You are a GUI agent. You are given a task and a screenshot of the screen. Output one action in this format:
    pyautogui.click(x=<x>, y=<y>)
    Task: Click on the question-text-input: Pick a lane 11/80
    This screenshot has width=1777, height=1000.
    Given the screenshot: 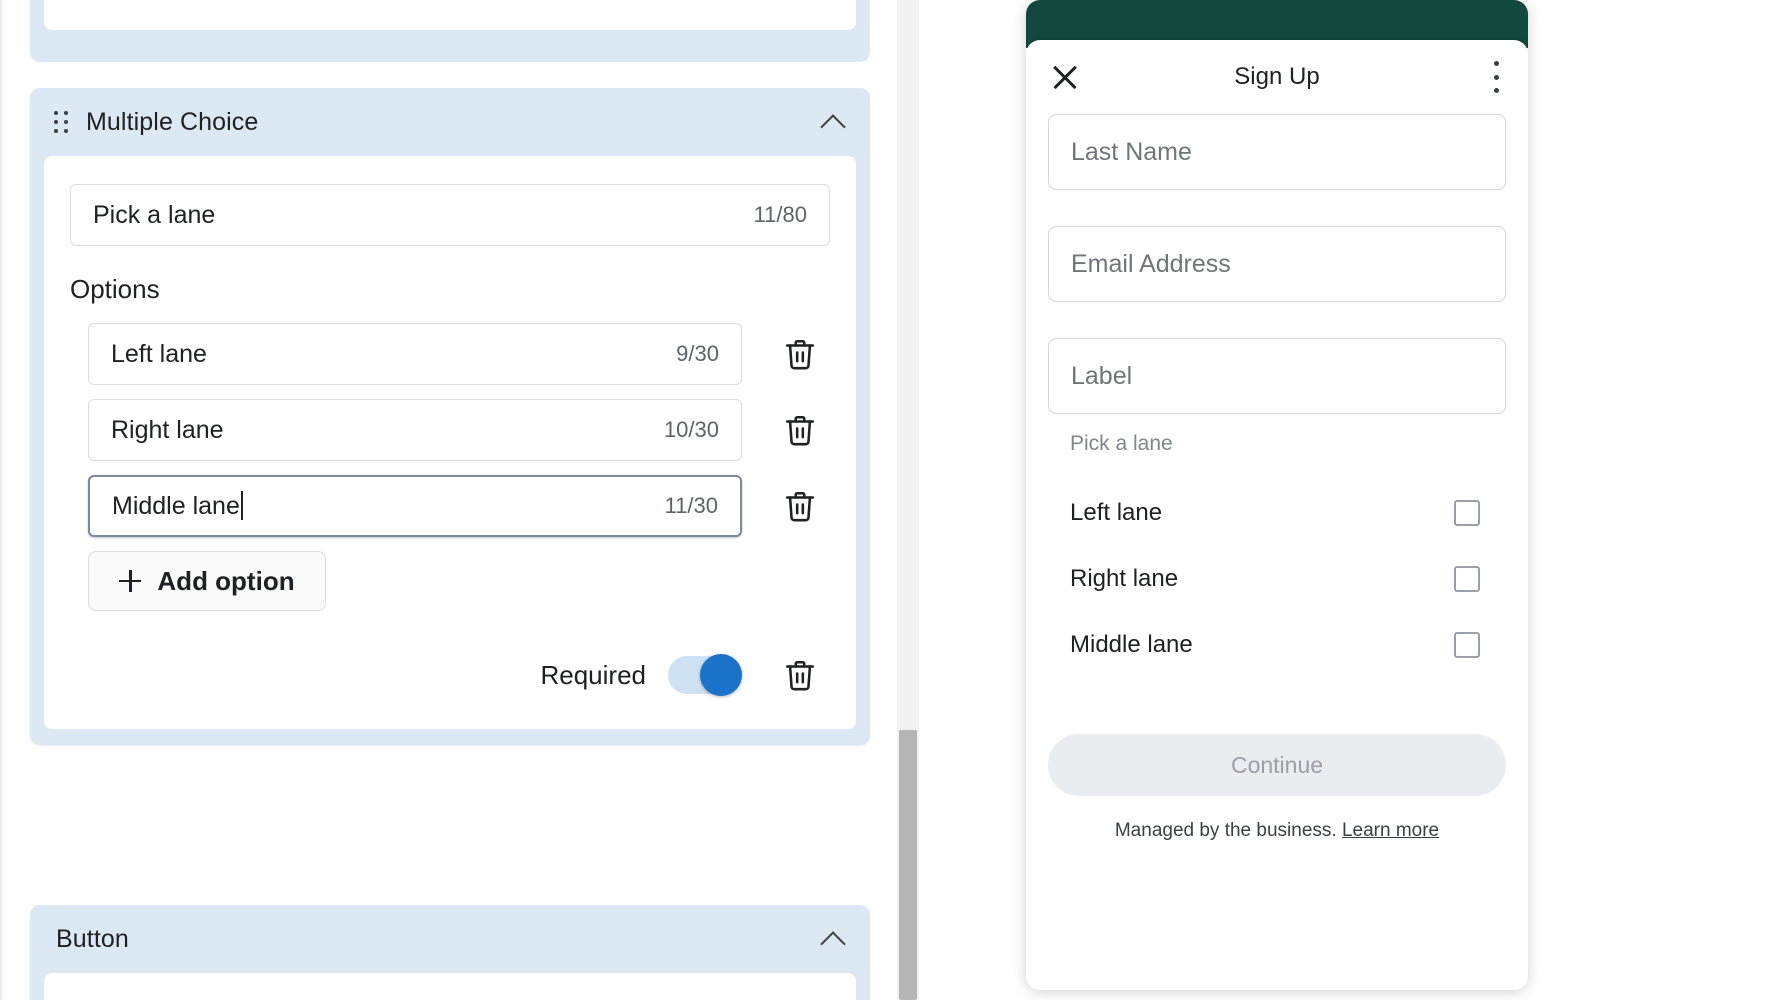 What is the action you would take?
    pyautogui.click(x=450, y=215)
    